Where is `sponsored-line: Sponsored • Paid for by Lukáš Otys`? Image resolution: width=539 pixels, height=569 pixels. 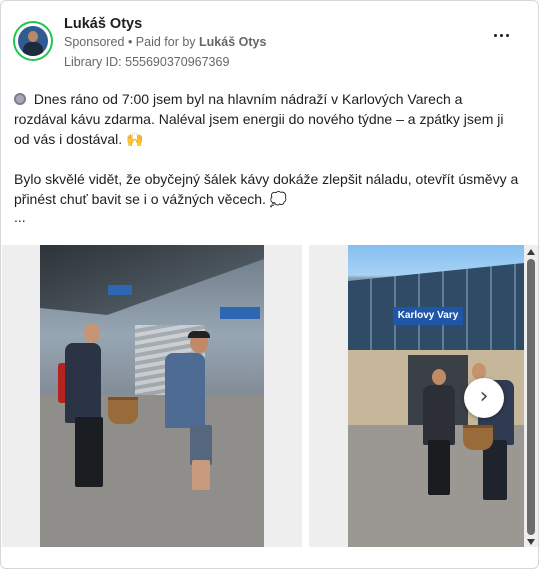 sponsored-line: Sponsored • Paid for by Lukáš Otys is located at coordinates (165, 42).